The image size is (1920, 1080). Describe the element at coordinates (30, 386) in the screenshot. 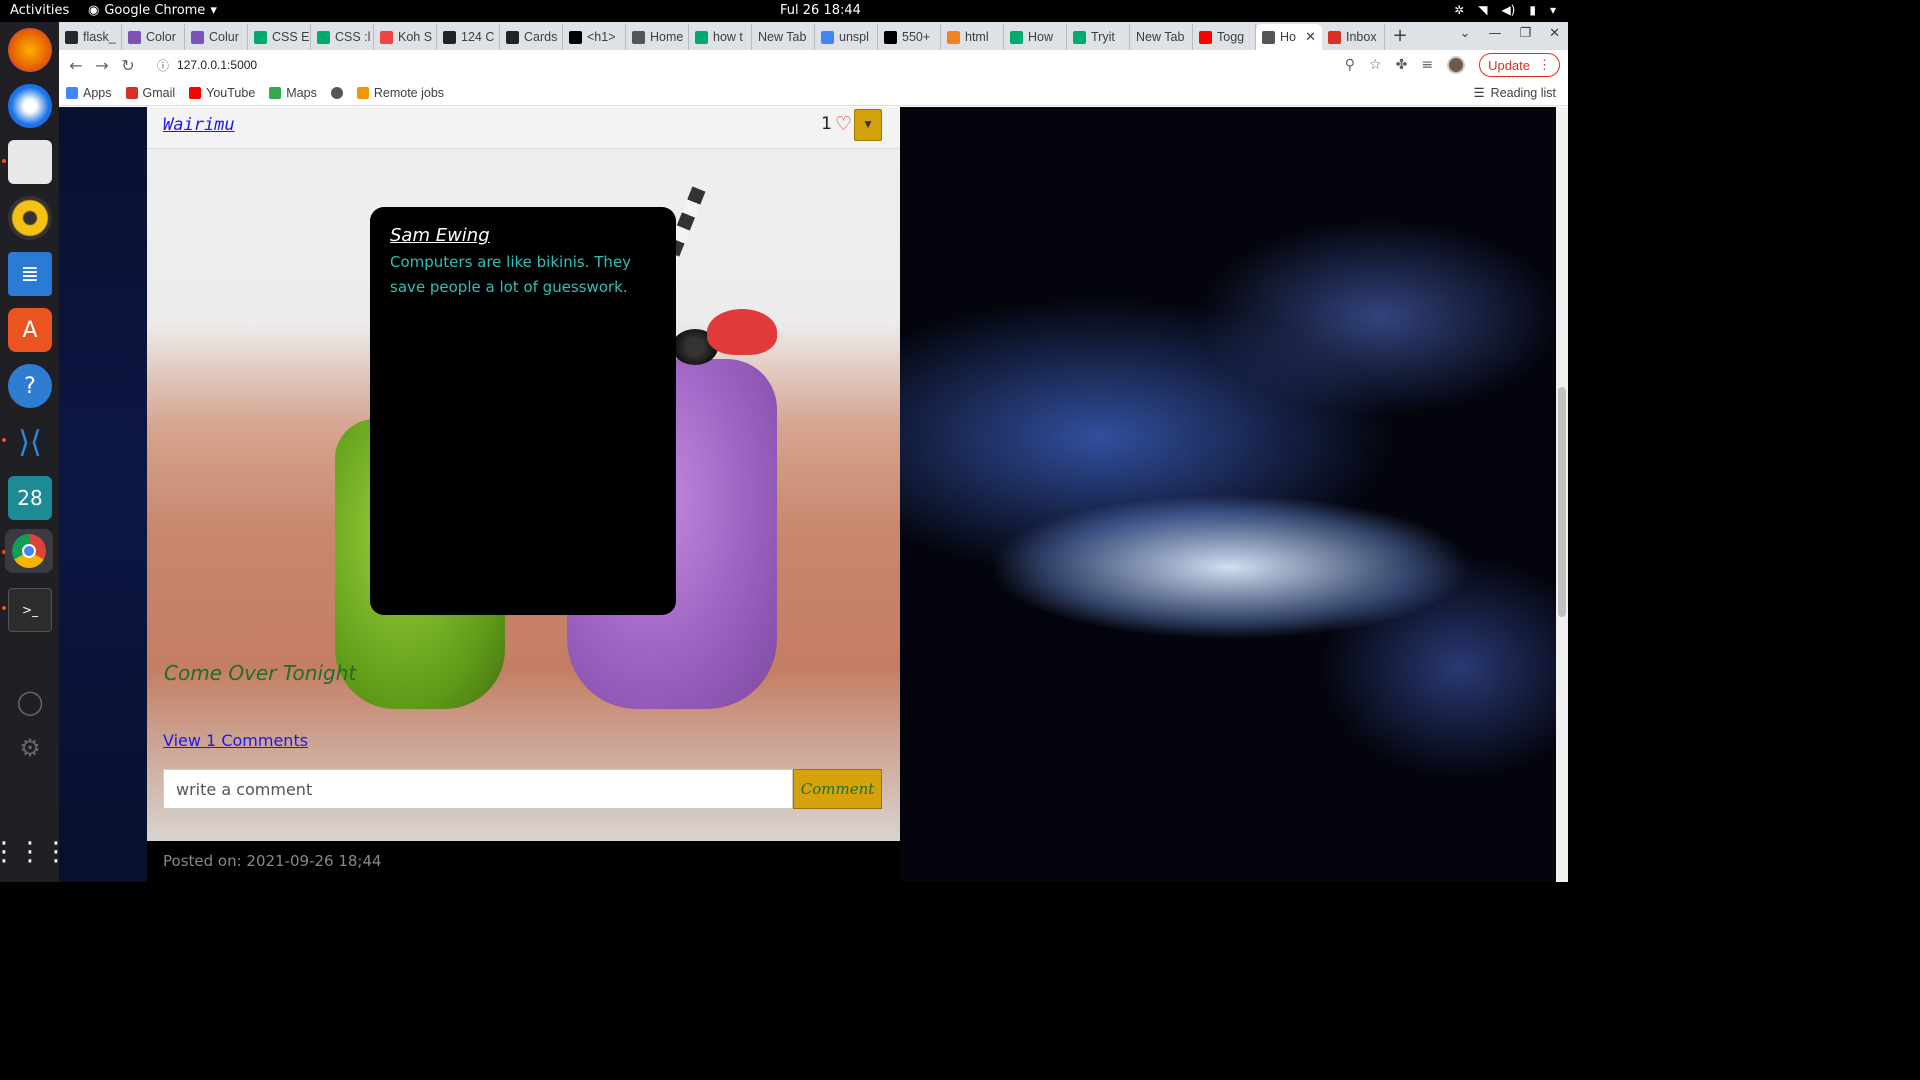

I see `help-icon: ?` at that location.